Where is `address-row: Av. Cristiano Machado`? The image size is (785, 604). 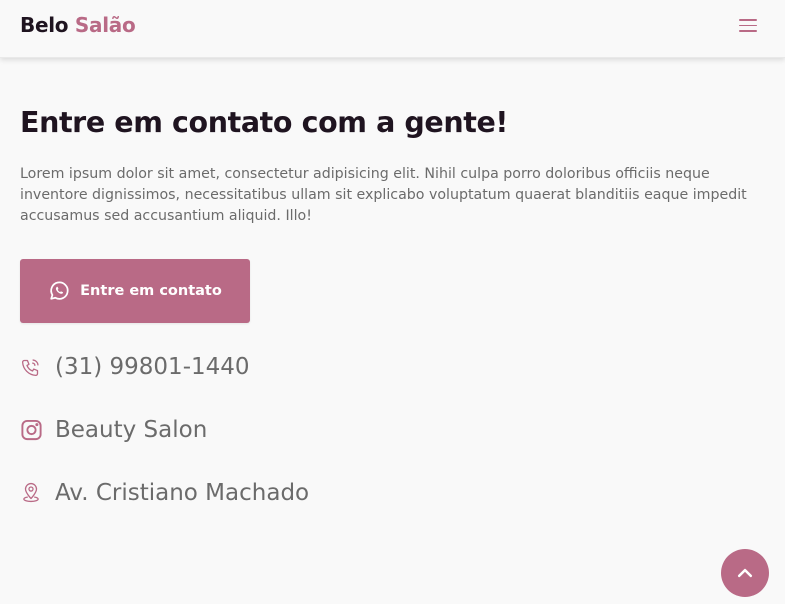 address-row: Av. Cristiano Machado is located at coordinates (164, 493).